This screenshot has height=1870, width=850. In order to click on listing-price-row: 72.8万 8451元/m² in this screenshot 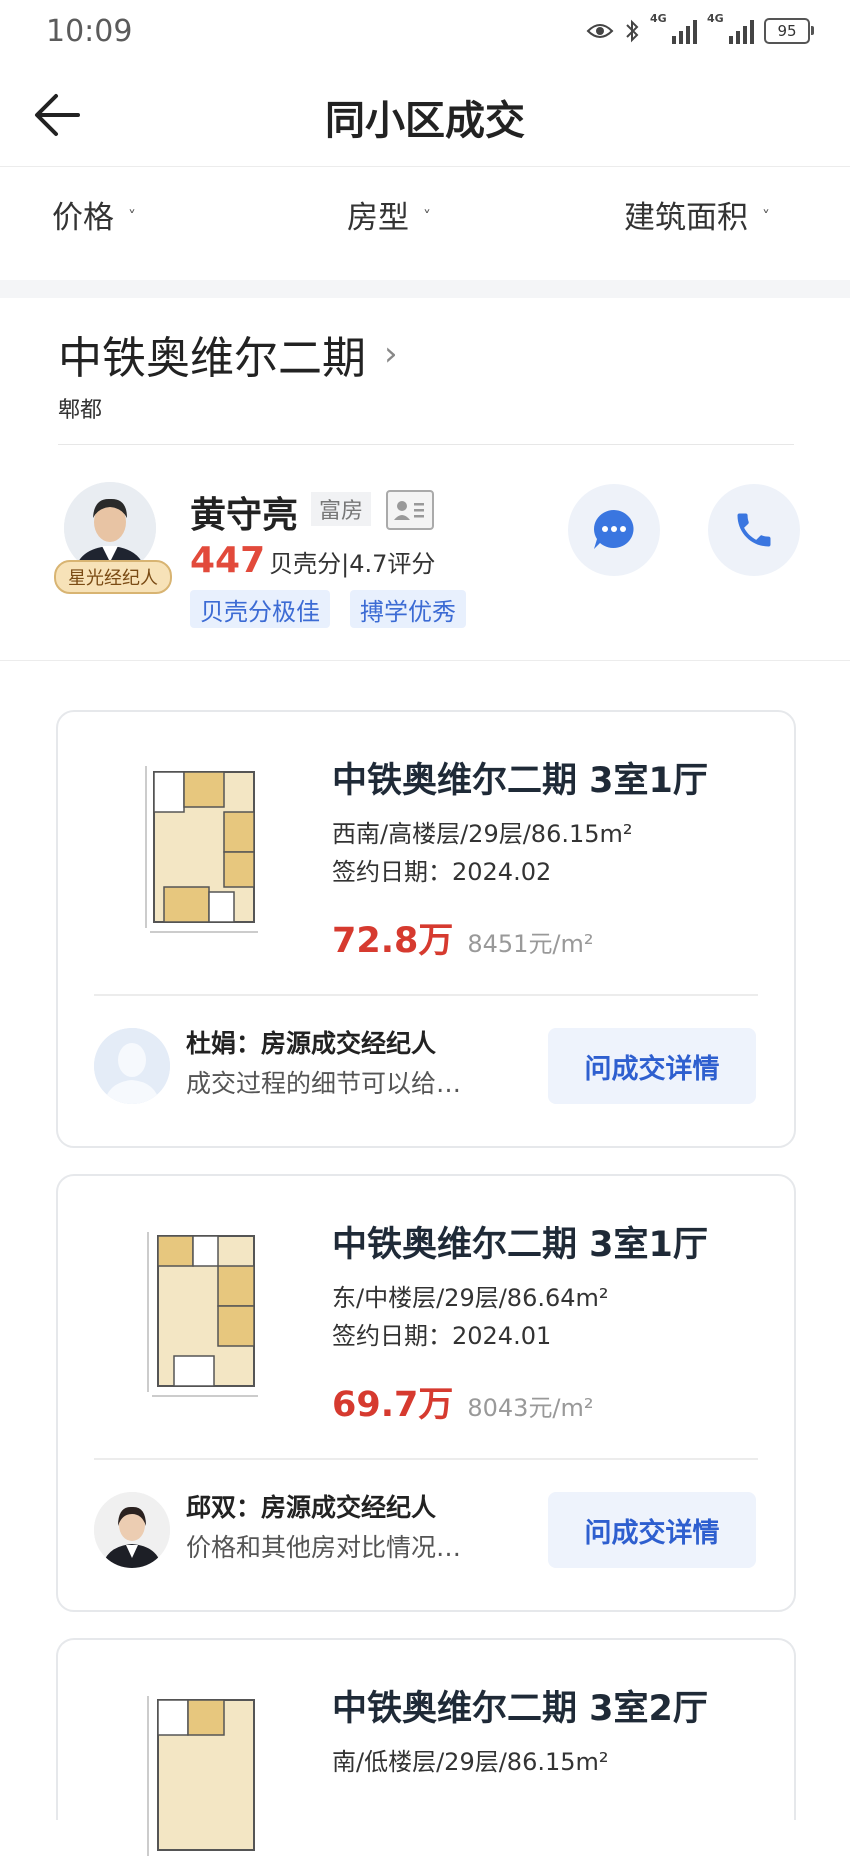, I will do `click(463, 937)`.